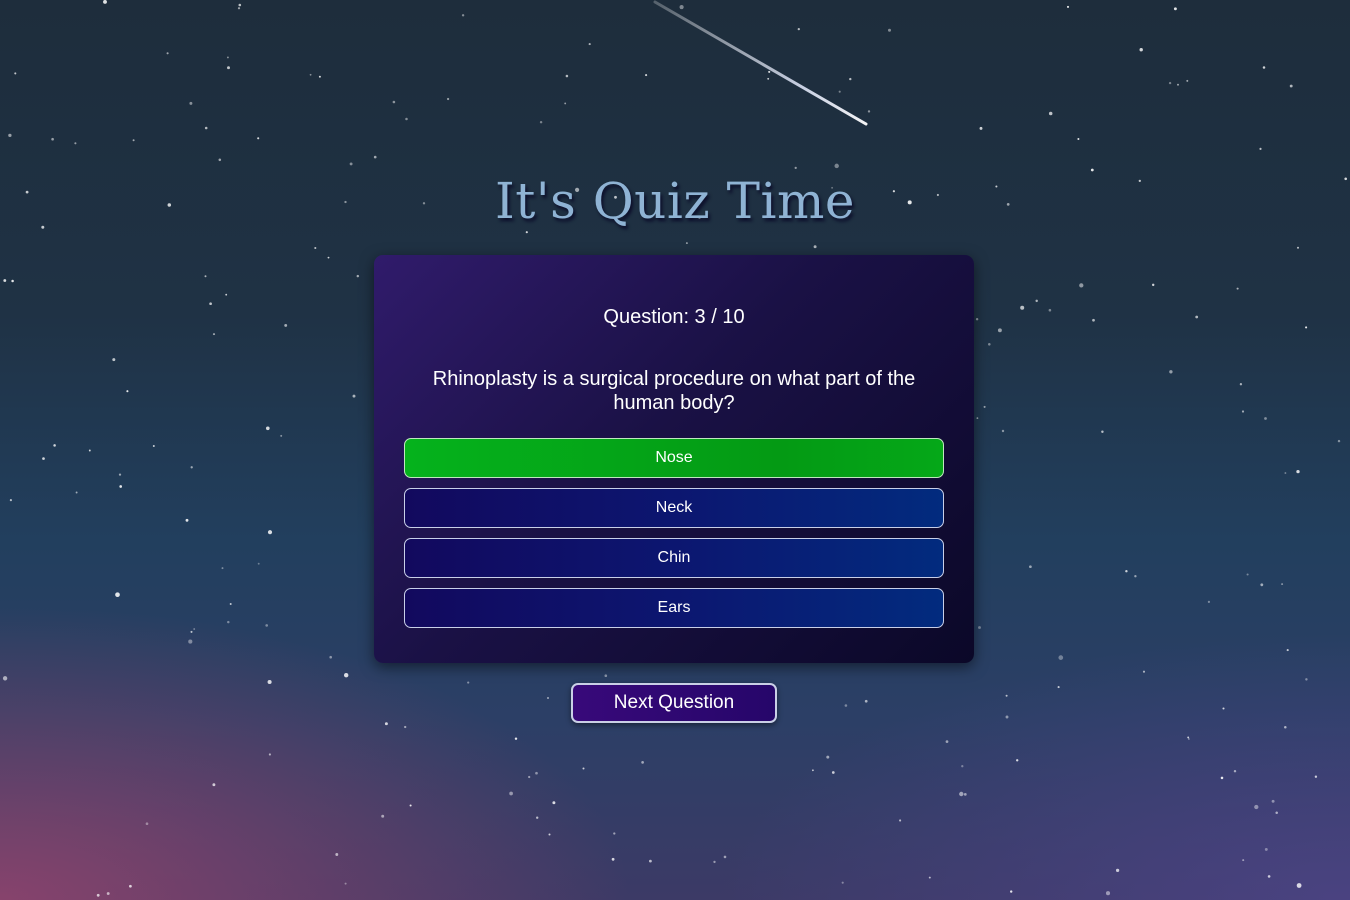  What do you see at coordinates (674, 508) in the screenshot?
I see `answer-button-neck: Neck` at bounding box center [674, 508].